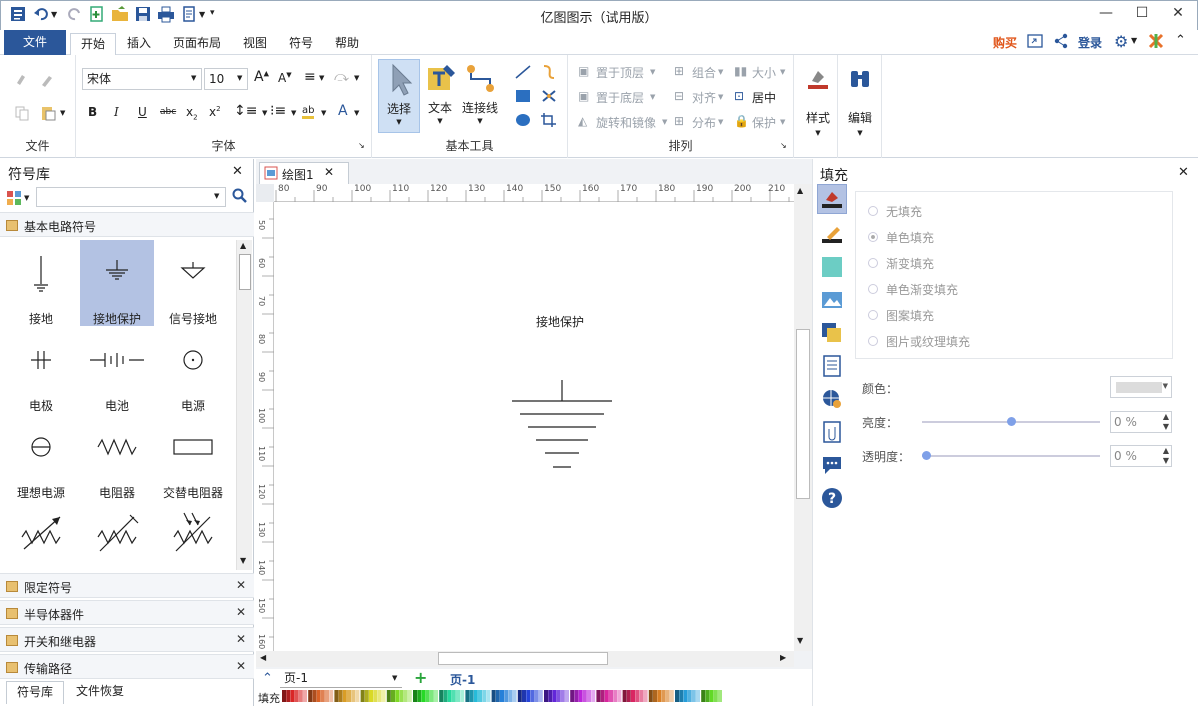  I want to click on radio-solid-fill, so click(873, 237).